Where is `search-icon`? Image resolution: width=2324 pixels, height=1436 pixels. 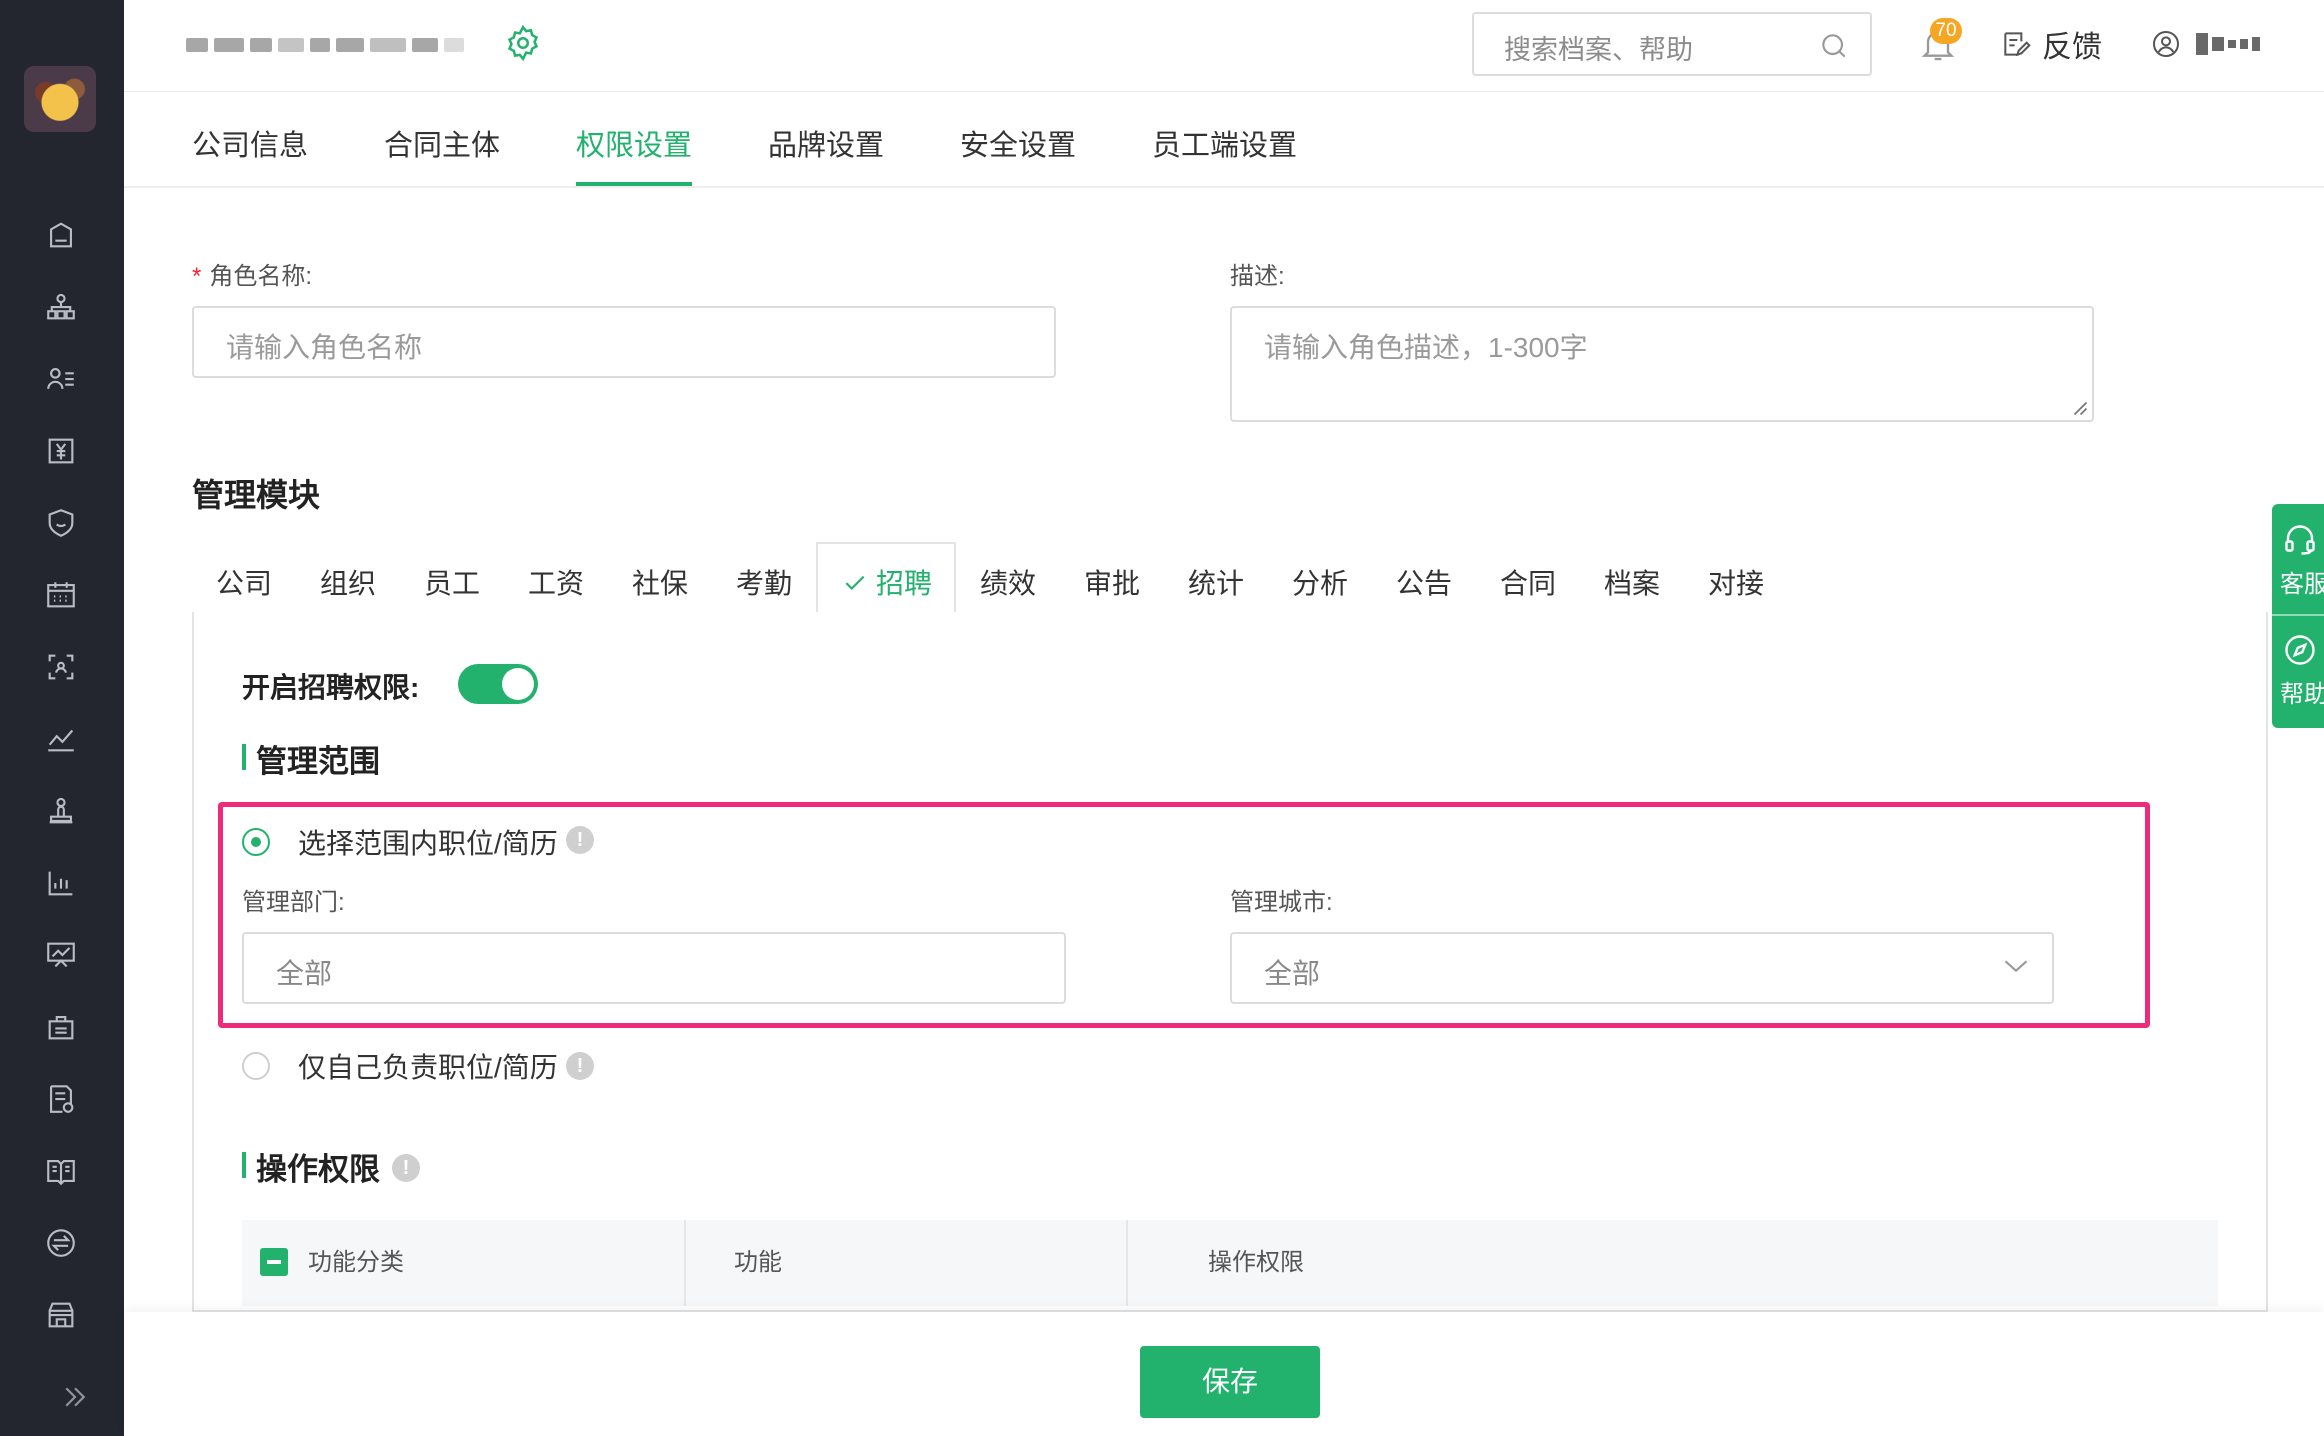 search-icon is located at coordinates (1834, 46).